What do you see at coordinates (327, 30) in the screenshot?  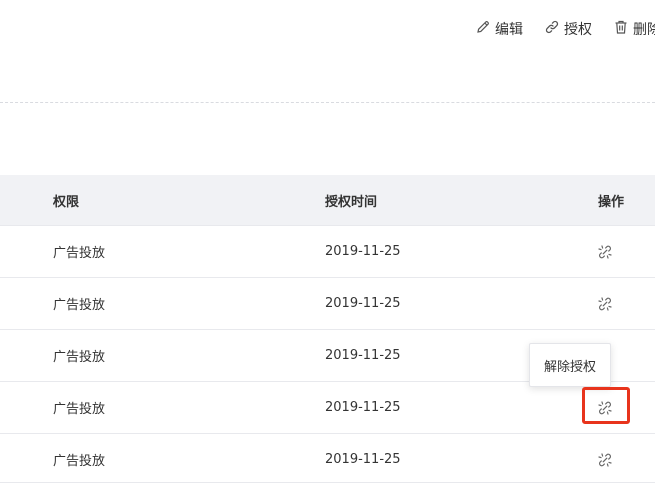 I see `toolbar: 编辑 授权 删除` at bounding box center [327, 30].